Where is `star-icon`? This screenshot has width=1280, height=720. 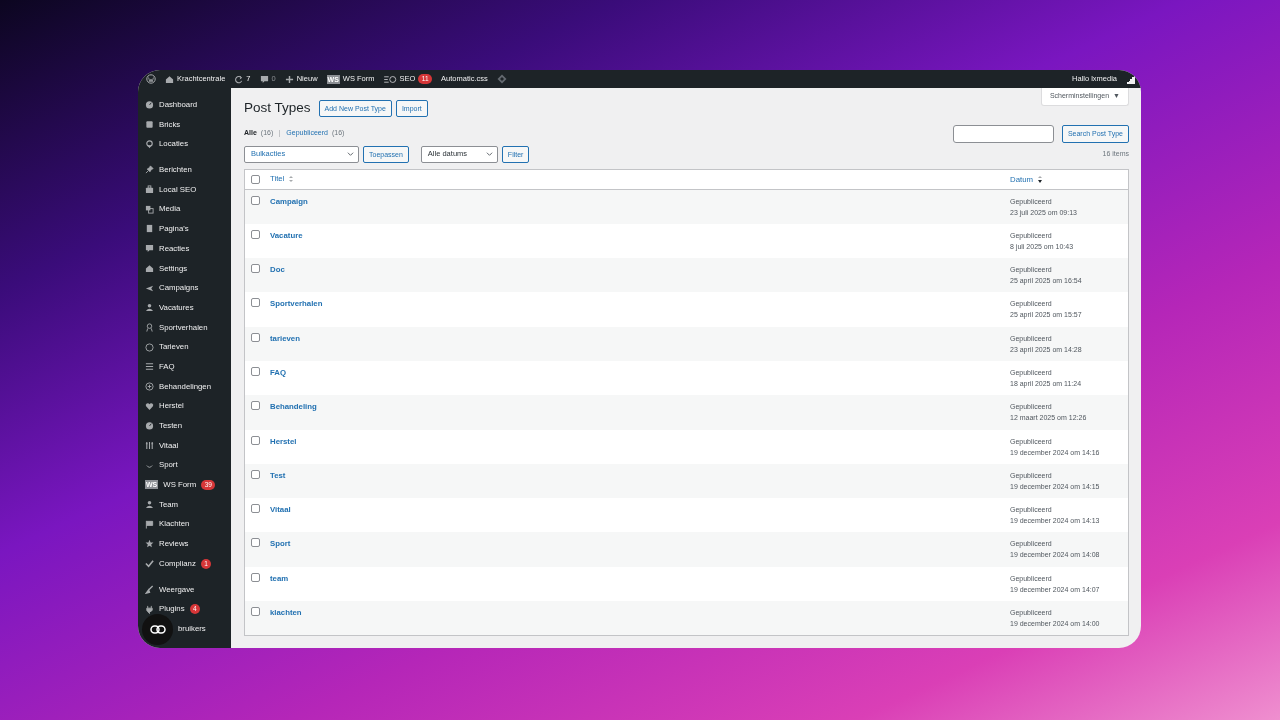 star-icon is located at coordinates (149, 544).